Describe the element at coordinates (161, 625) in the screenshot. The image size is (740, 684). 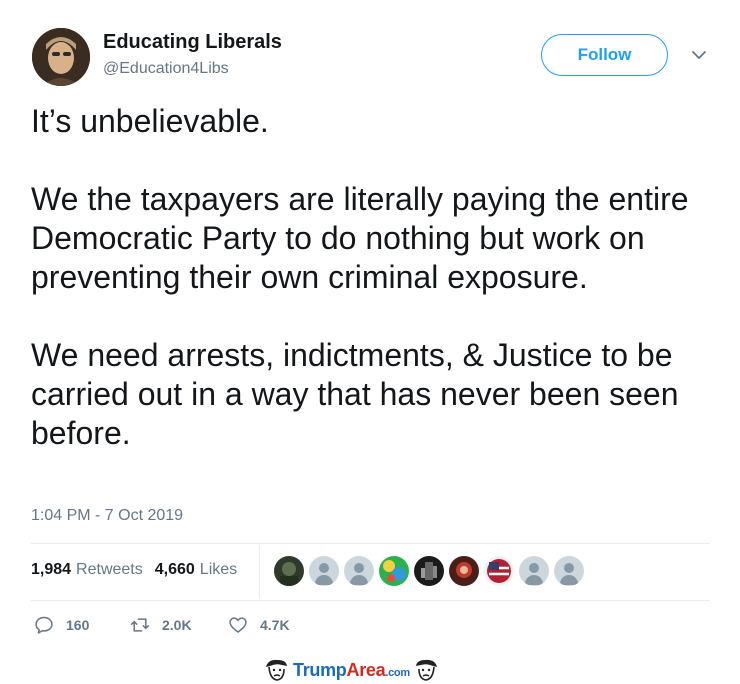
I see `retweet-button: 2.0K` at that location.